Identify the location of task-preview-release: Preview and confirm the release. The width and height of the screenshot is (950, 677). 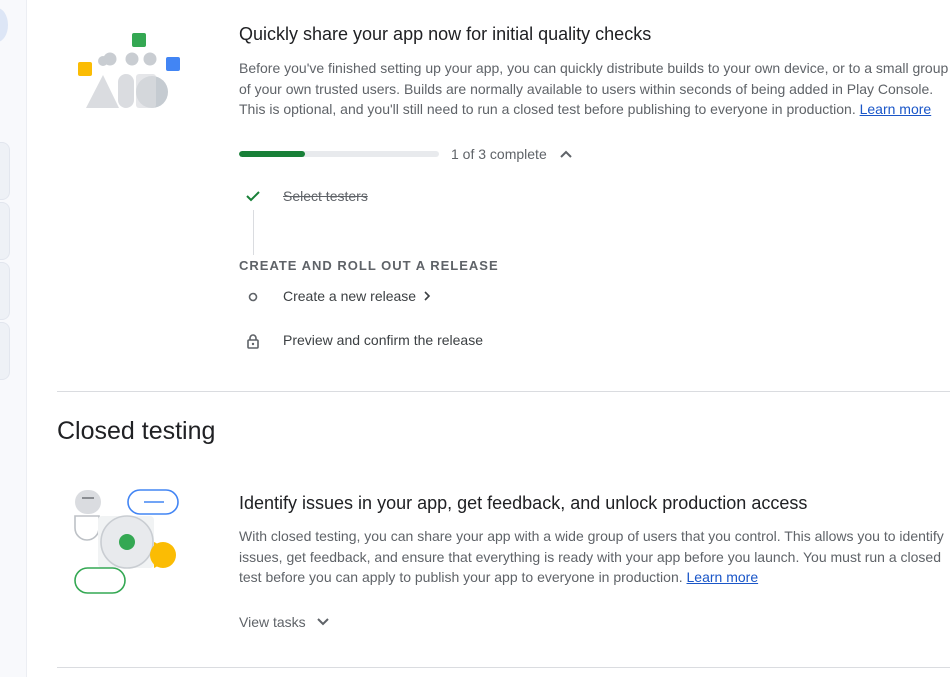
(383, 340).